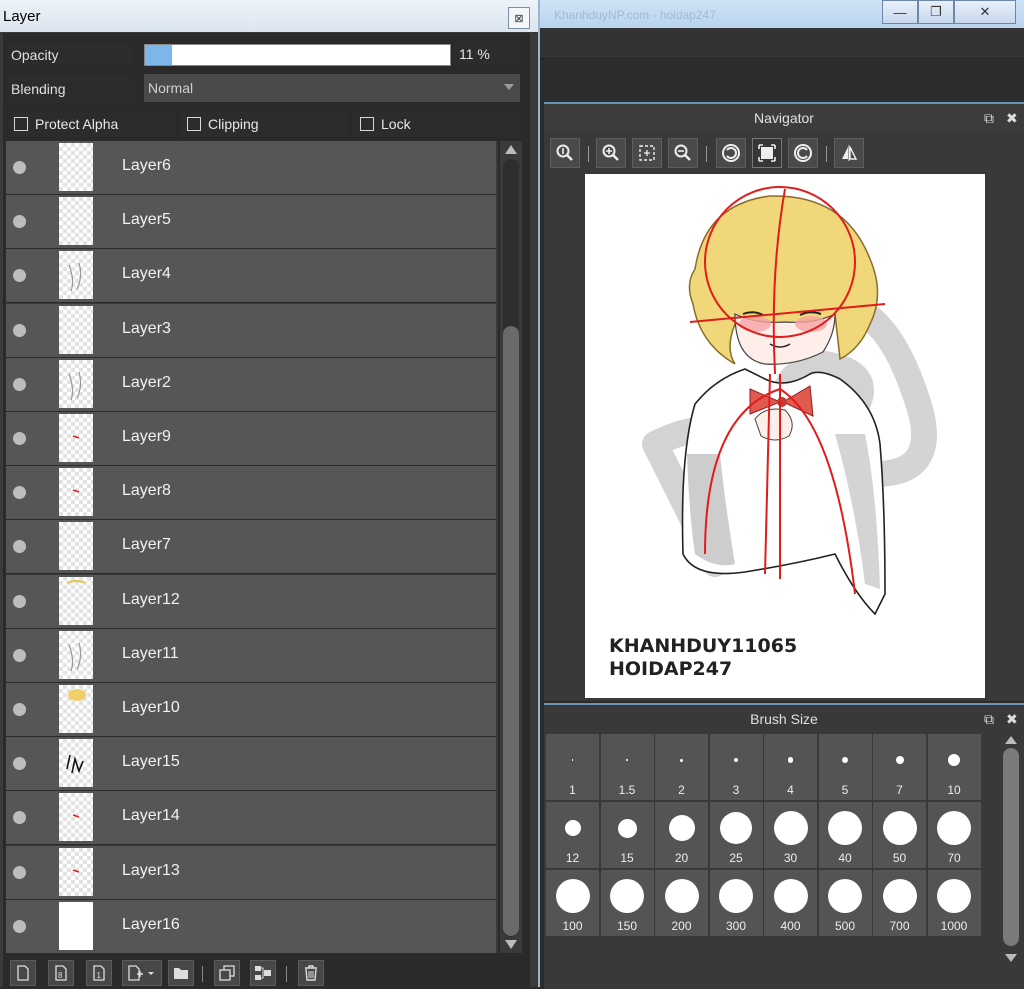 The width and height of the screenshot is (1024, 989). What do you see at coordinates (23, 973) in the screenshot?
I see `new-layer-button` at bounding box center [23, 973].